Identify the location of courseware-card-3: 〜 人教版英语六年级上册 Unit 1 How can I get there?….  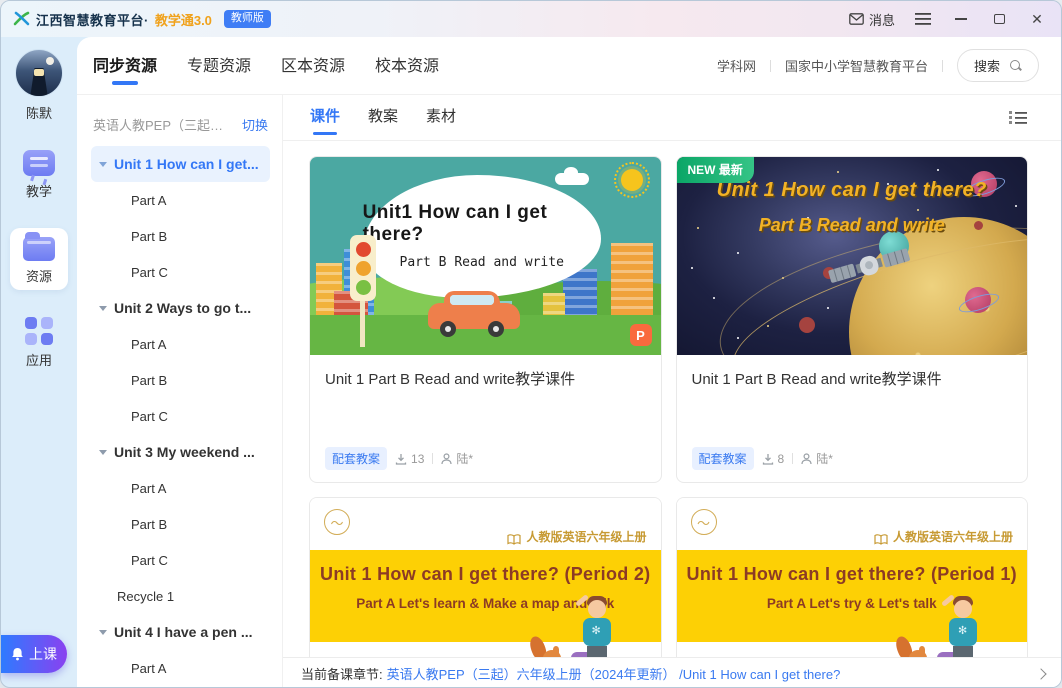
(485, 577).